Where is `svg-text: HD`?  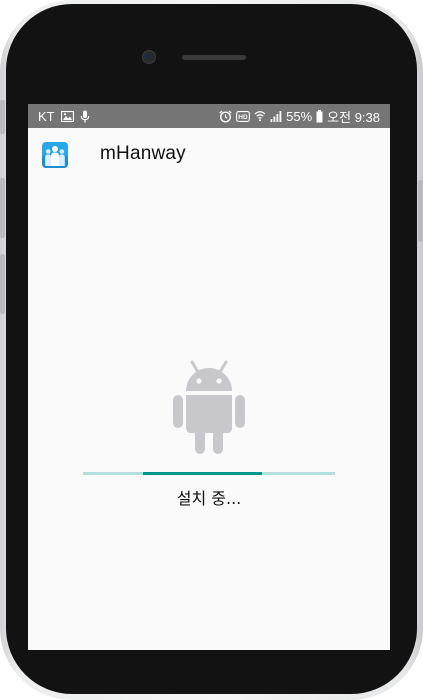 svg-text: HD is located at coordinates (243, 117).